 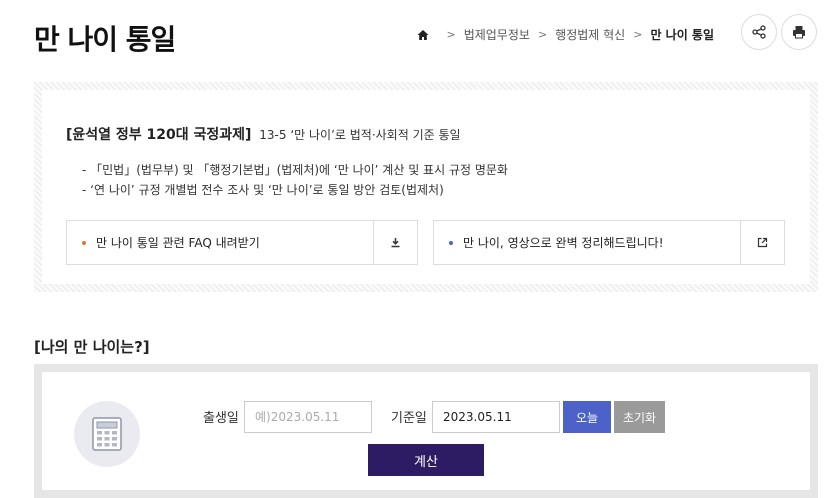 I want to click on video-link-card: 만 나이, 영상으로 완벽 정리해드립니다!, so click(x=609, y=242).